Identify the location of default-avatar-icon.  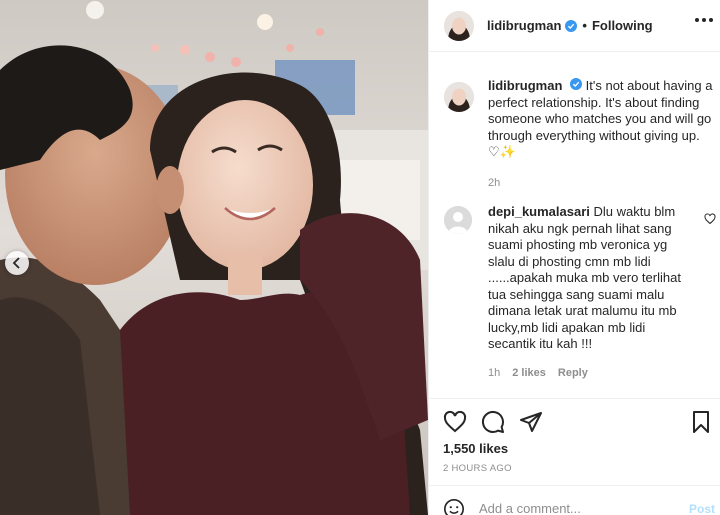
(458, 220).